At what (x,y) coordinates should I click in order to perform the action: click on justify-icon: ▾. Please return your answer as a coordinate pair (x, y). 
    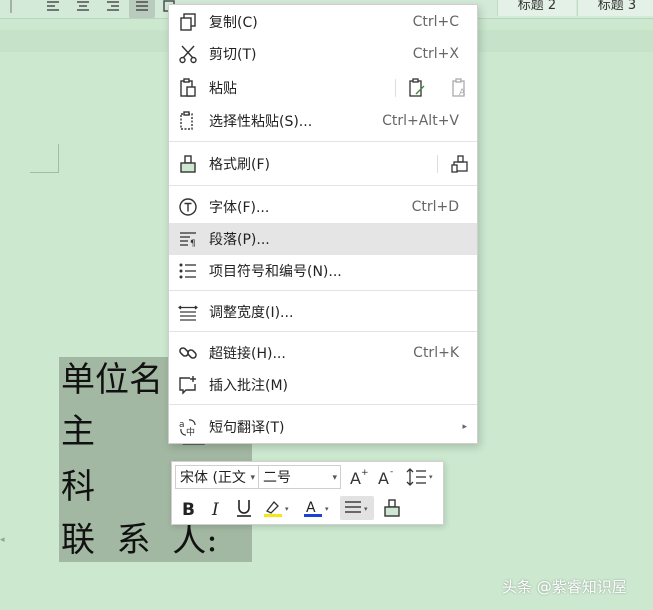
    Looking at the image, I should click on (356, 507).